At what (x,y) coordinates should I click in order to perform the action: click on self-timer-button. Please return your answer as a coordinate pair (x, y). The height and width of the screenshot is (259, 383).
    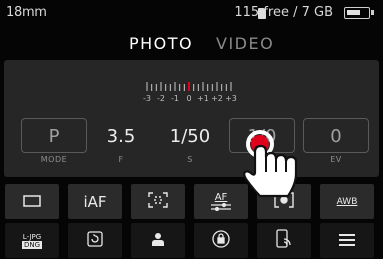
    Looking at the image, I should click on (95, 240).